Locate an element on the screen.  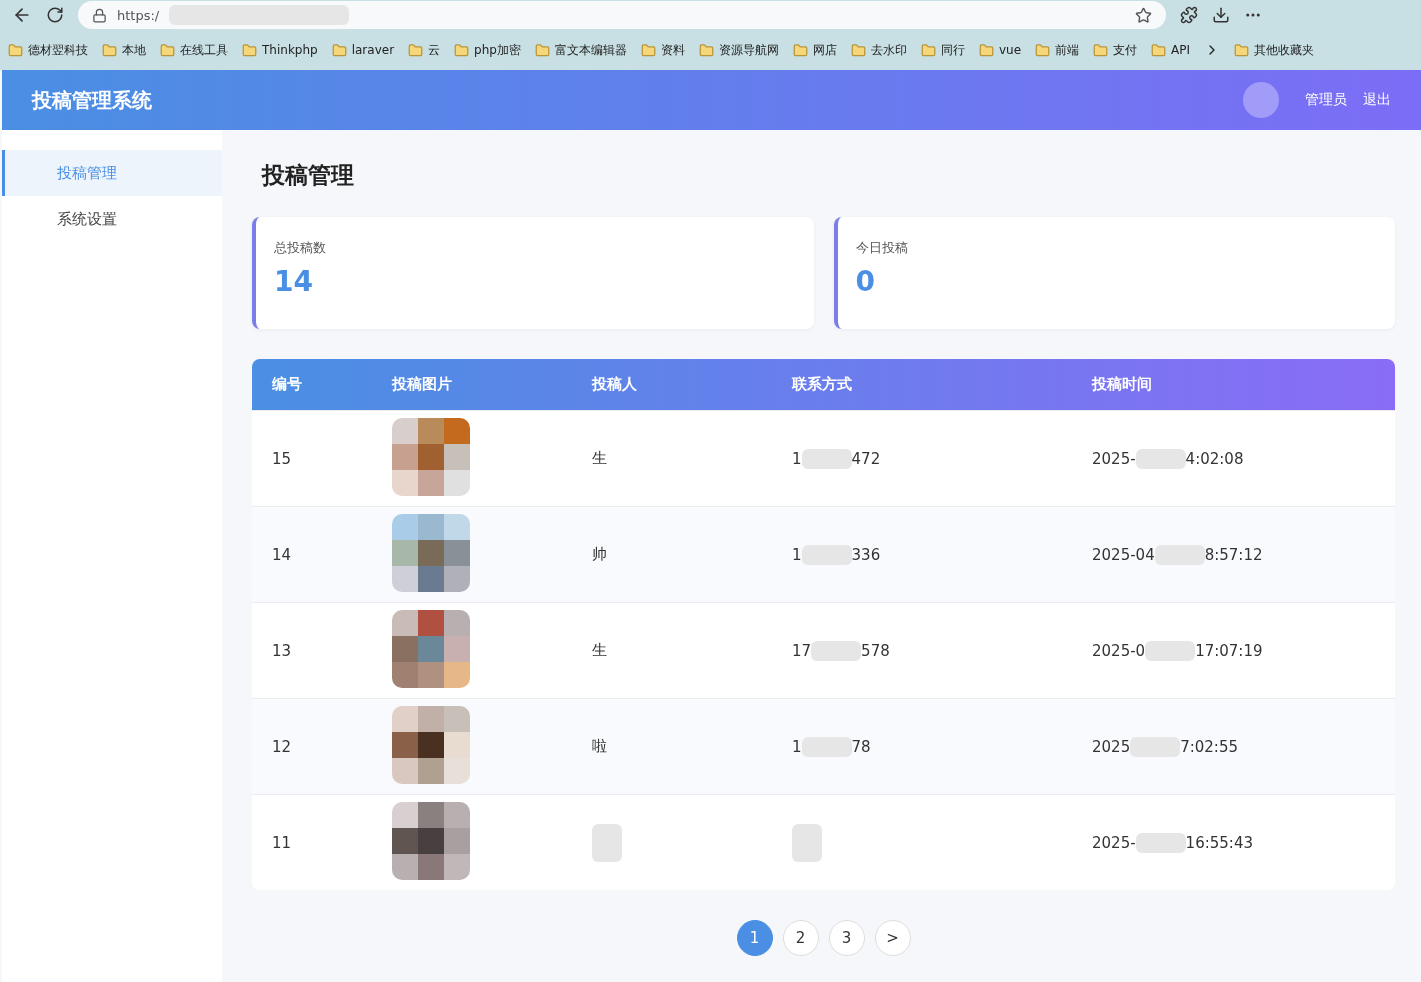
time-cell-text: 2025- 16:55:43 is located at coordinates (1173, 842).